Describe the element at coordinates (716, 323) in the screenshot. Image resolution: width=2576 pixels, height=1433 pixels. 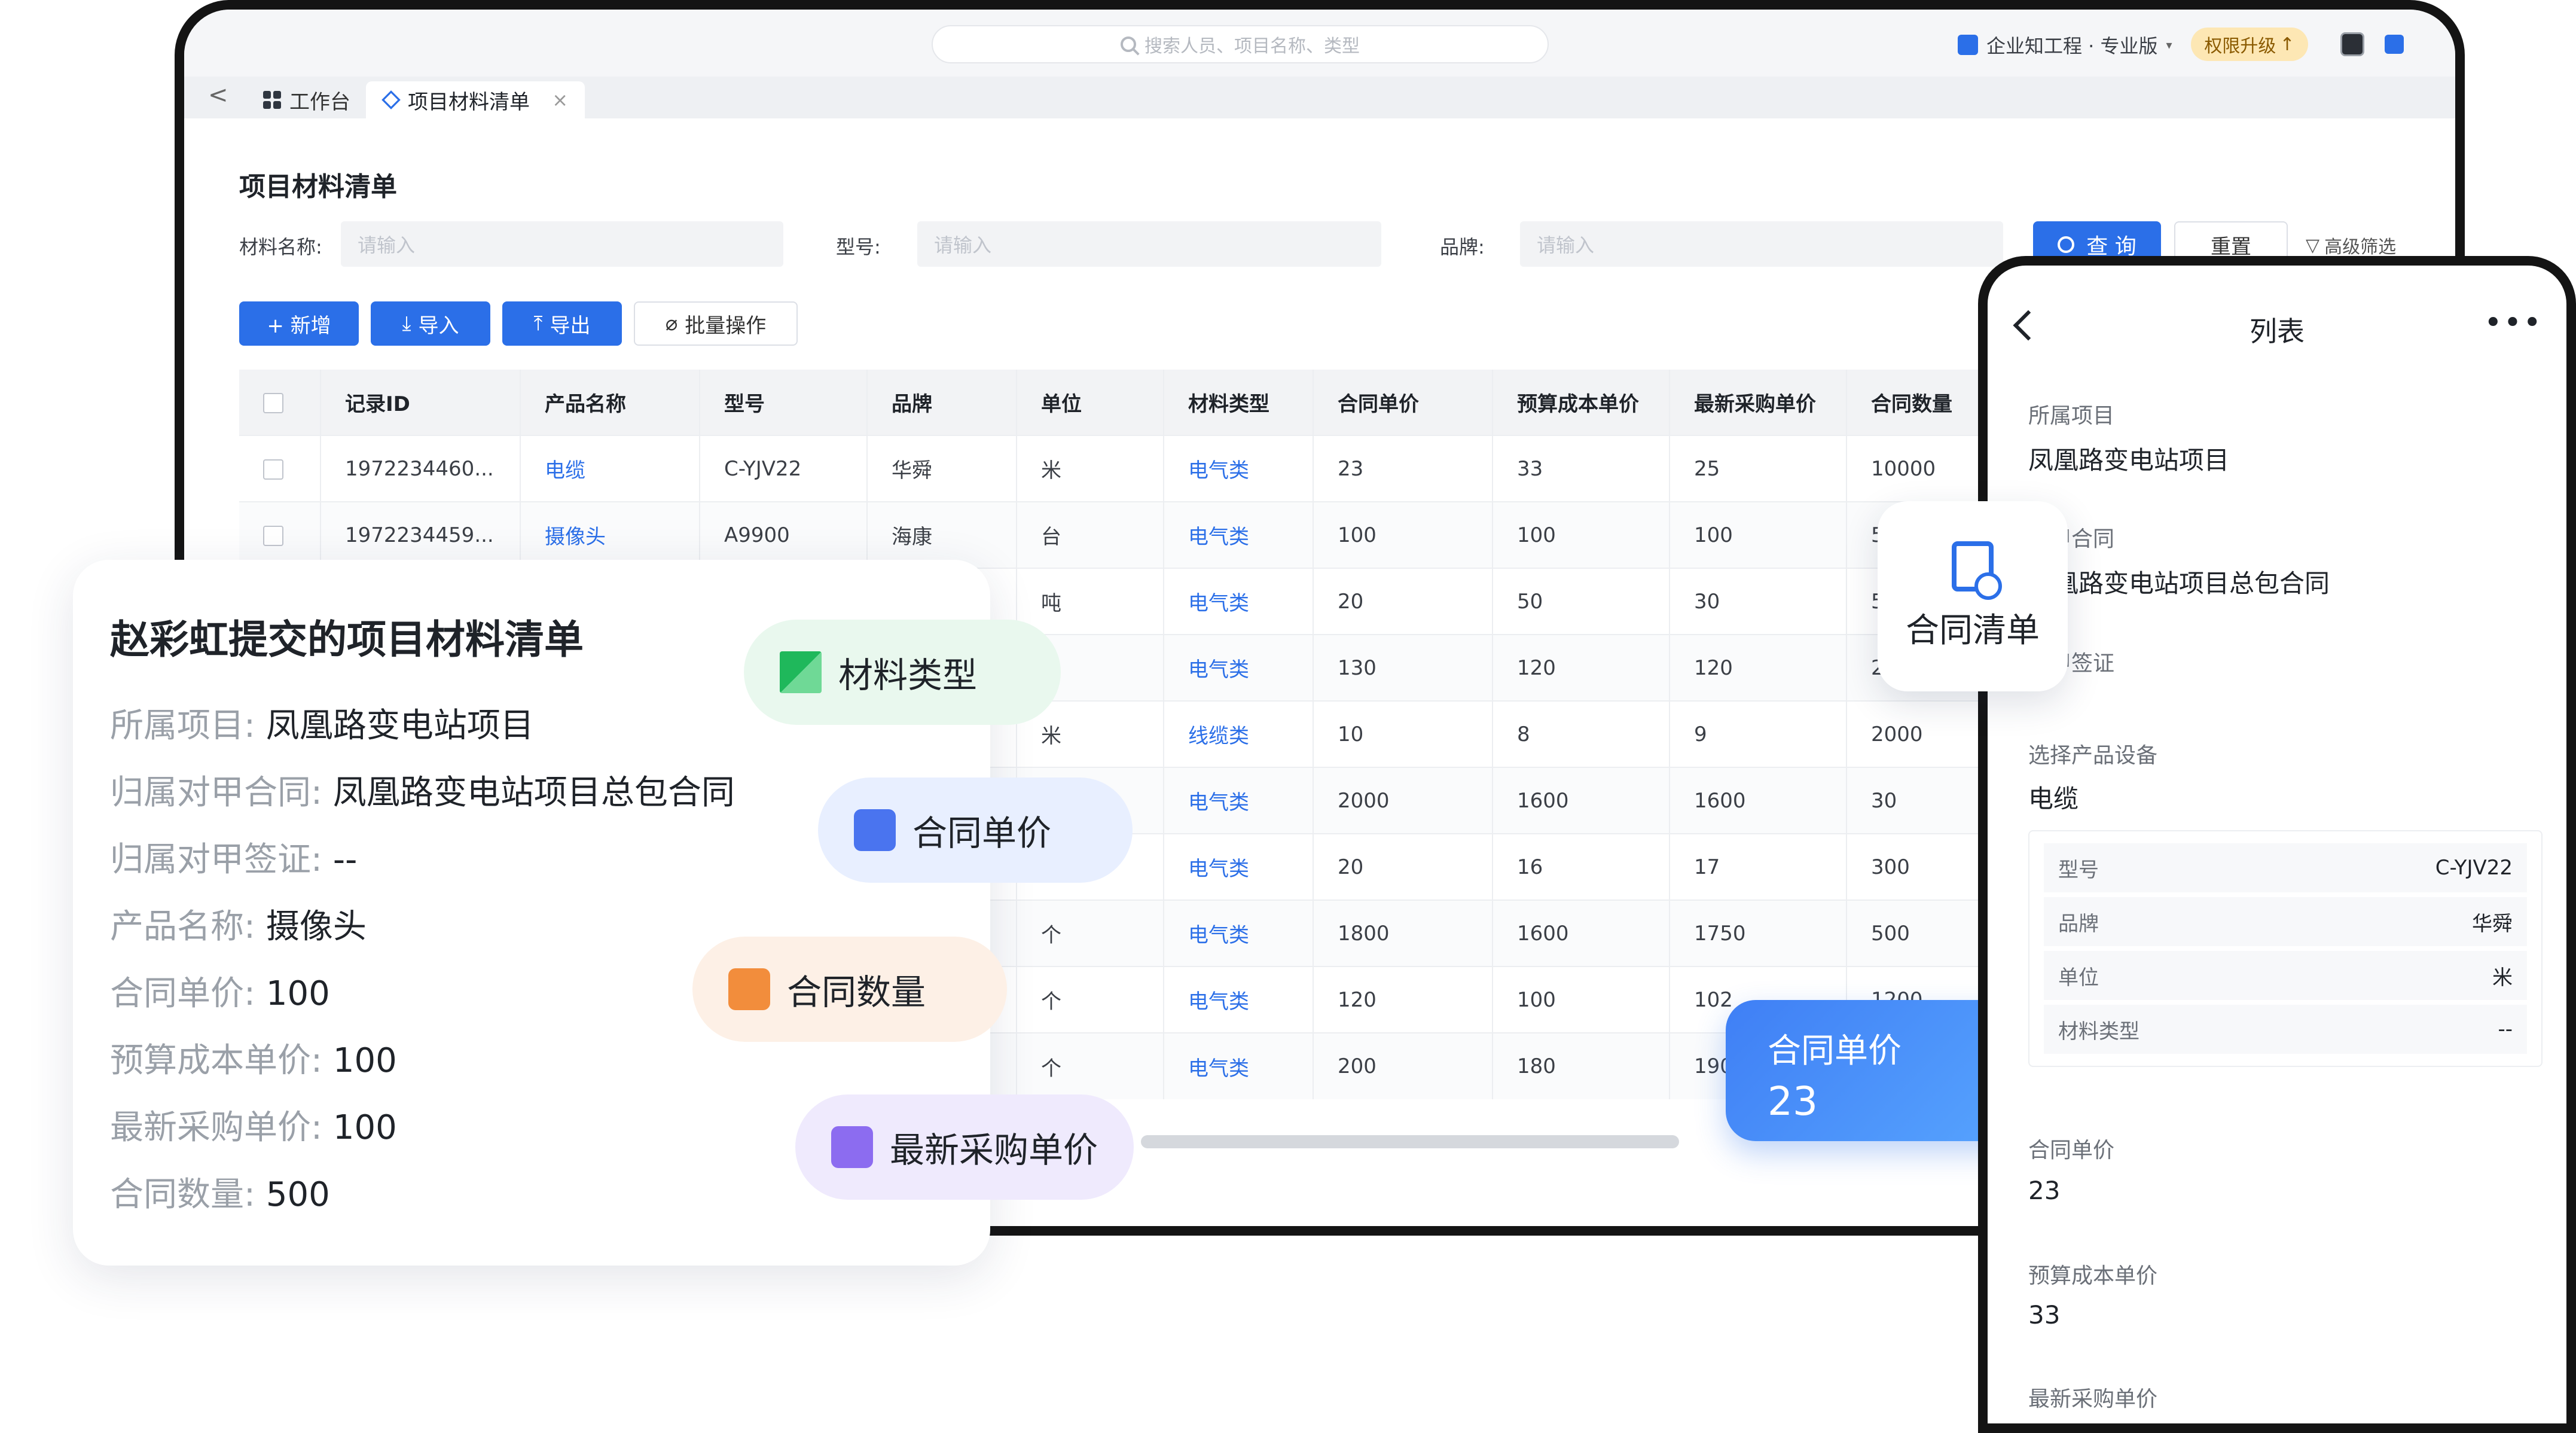
I see `batch-button: ⌀ 批量操作` at that location.